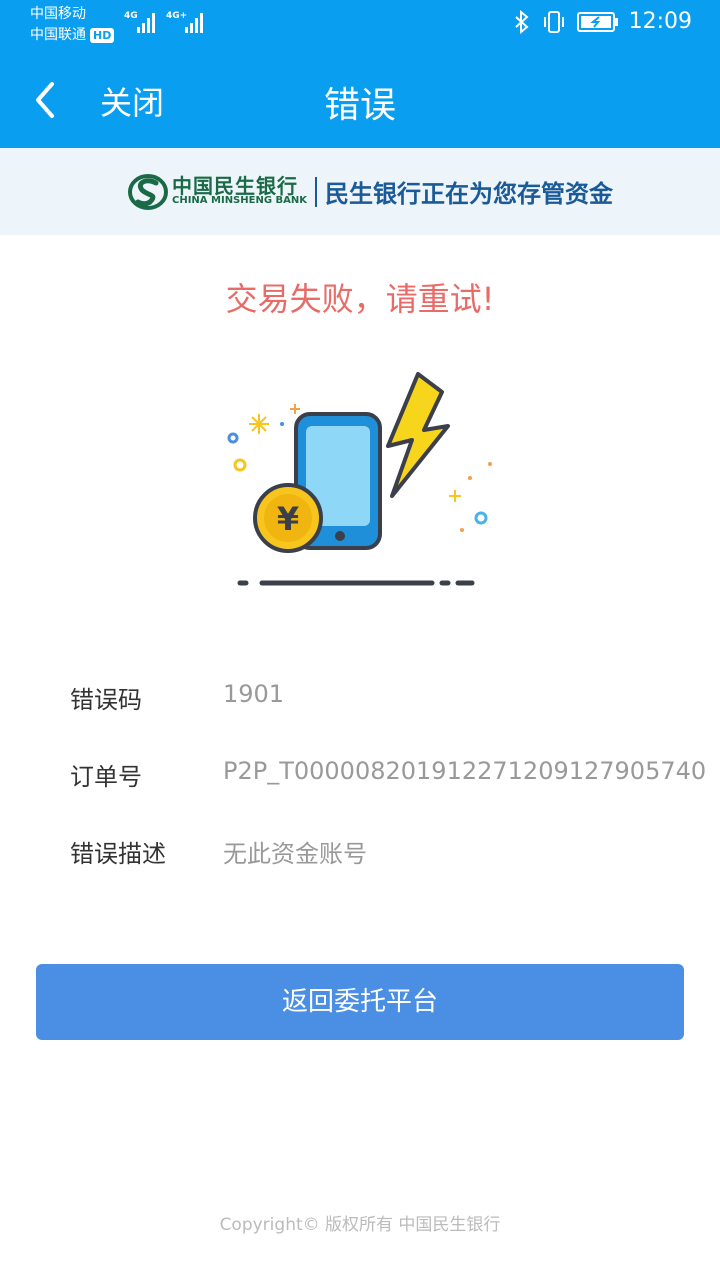 The height and width of the screenshot is (1280, 720). Describe the element at coordinates (72, 25) in the screenshot. I see `carrier-info: 中国移动 中国联通 HD` at that location.